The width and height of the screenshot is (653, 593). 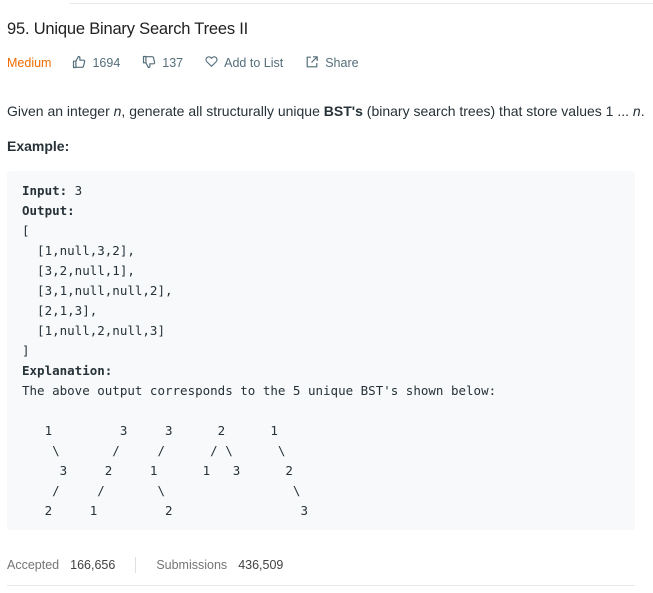 What do you see at coordinates (97, 290) in the screenshot?
I see `output-line: [3,1,null,null,2],` at bounding box center [97, 290].